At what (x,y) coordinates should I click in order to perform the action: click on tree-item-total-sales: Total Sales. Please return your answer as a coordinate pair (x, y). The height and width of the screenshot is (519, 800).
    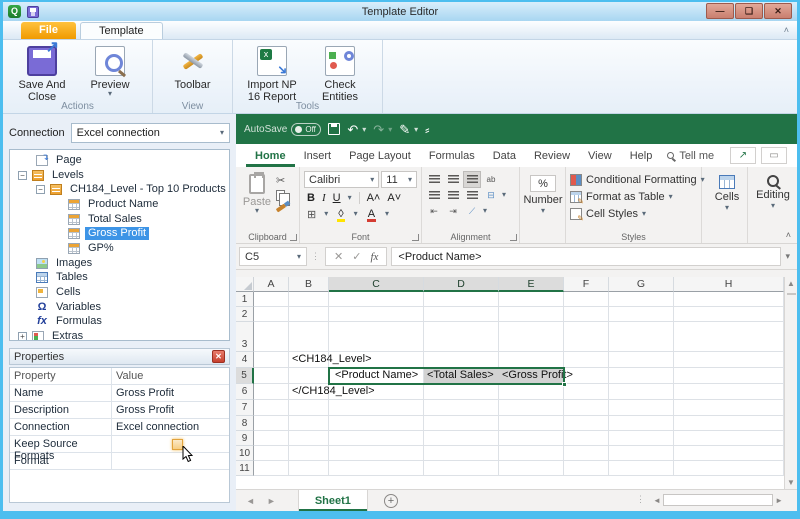
    Looking at the image, I should click on (119, 219).